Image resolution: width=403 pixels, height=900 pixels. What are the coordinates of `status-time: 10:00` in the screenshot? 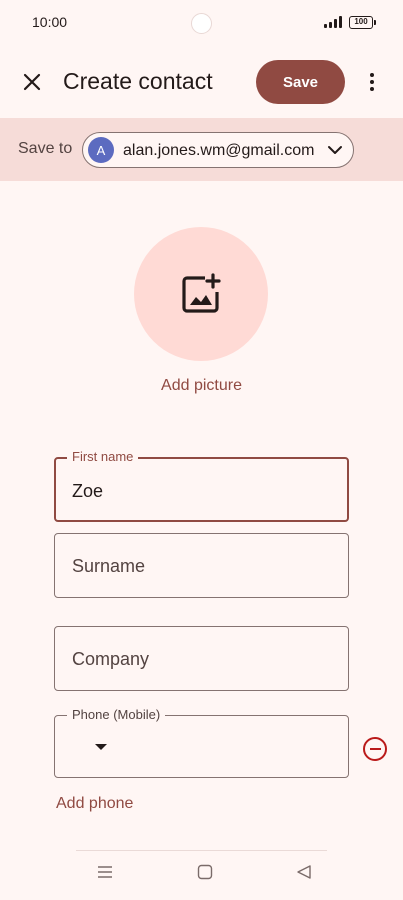 It's located at (50, 22).